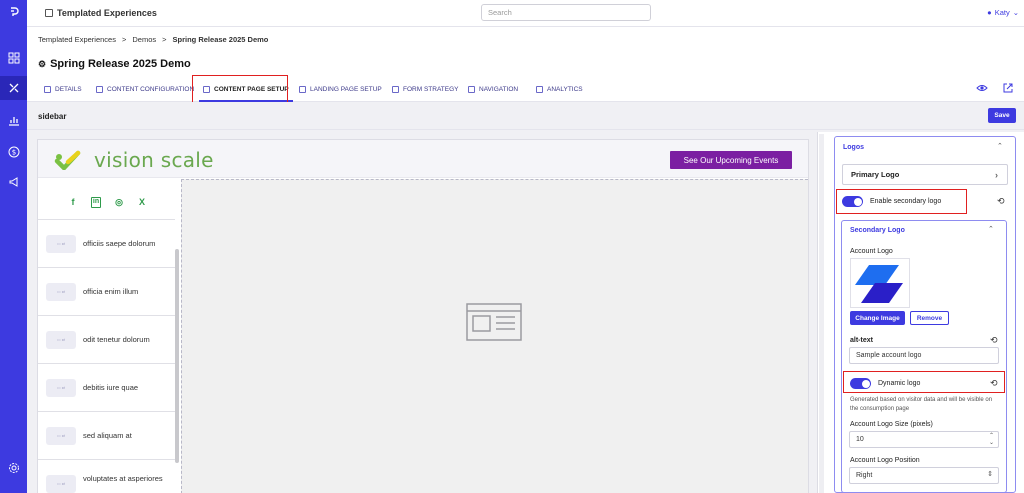 Image resolution: width=1024 pixels, height=493 pixels. Describe the element at coordinates (861, 340) in the screenshot. I see `alt-text-label: alt-text` at that location.